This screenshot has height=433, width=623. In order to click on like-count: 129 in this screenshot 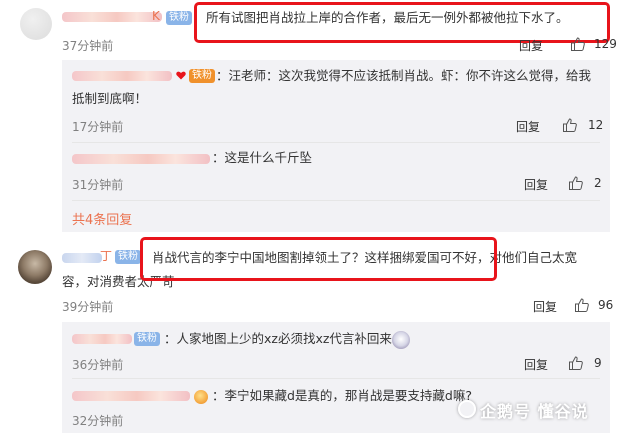, I will do `click(605, 44)`.